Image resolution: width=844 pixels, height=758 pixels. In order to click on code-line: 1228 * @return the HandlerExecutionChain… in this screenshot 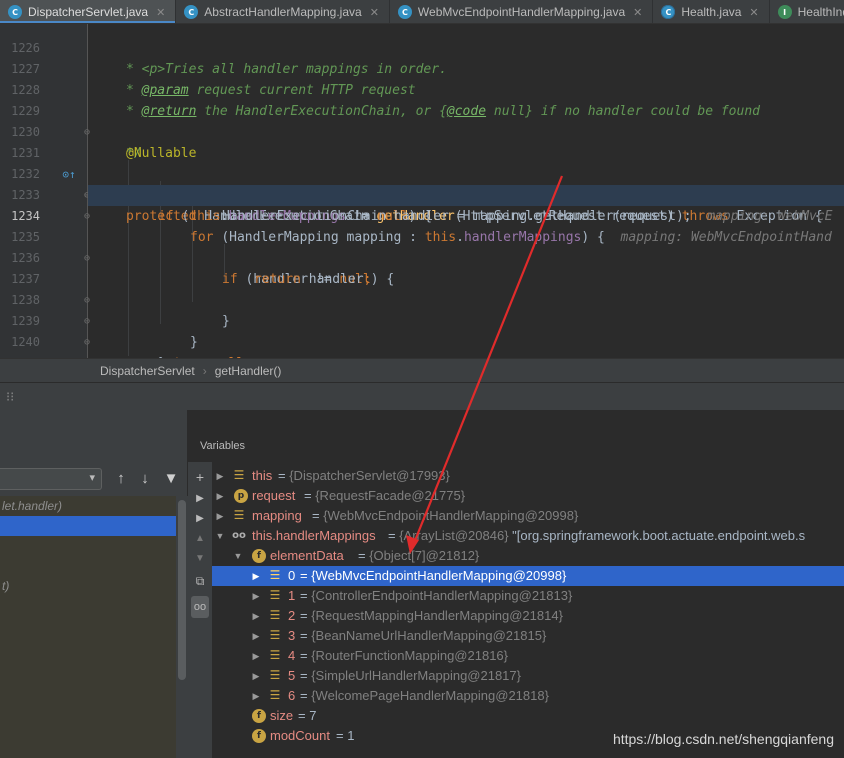, I will do `click(422, 89)`.